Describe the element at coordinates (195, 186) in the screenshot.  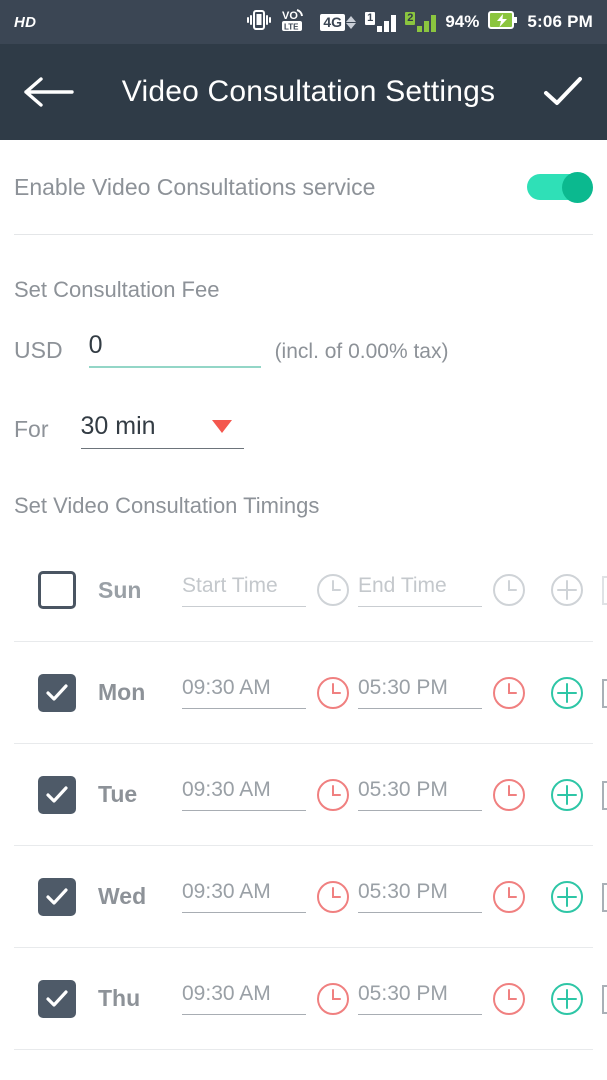
I see `enable-video-consultations-label: Enable Video Consultations service` at that location.